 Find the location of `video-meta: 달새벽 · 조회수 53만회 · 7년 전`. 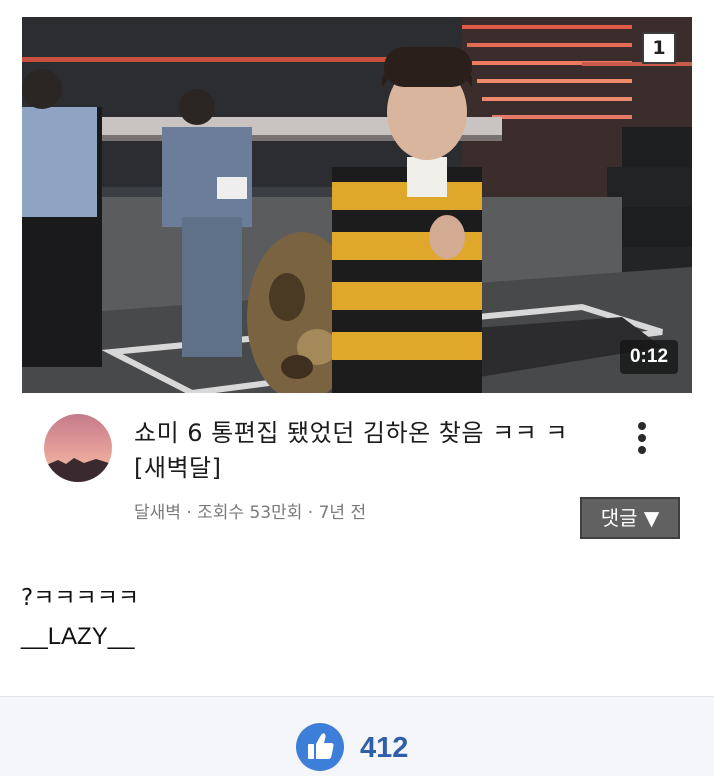

video-meta: 달새벽 · 조회수 53만회 · 7년 전 is located at coordinates (250, 513).